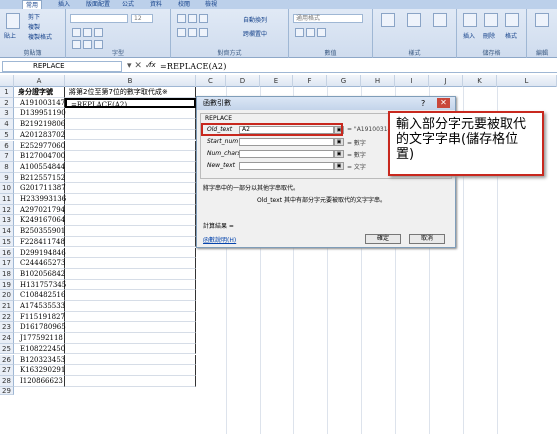 Image resolution: width=557 pixels, height=434 pixels. Describe the element at coordinates (62, 66) in the screenshot. I see `name-box: REPLACE` at that location.